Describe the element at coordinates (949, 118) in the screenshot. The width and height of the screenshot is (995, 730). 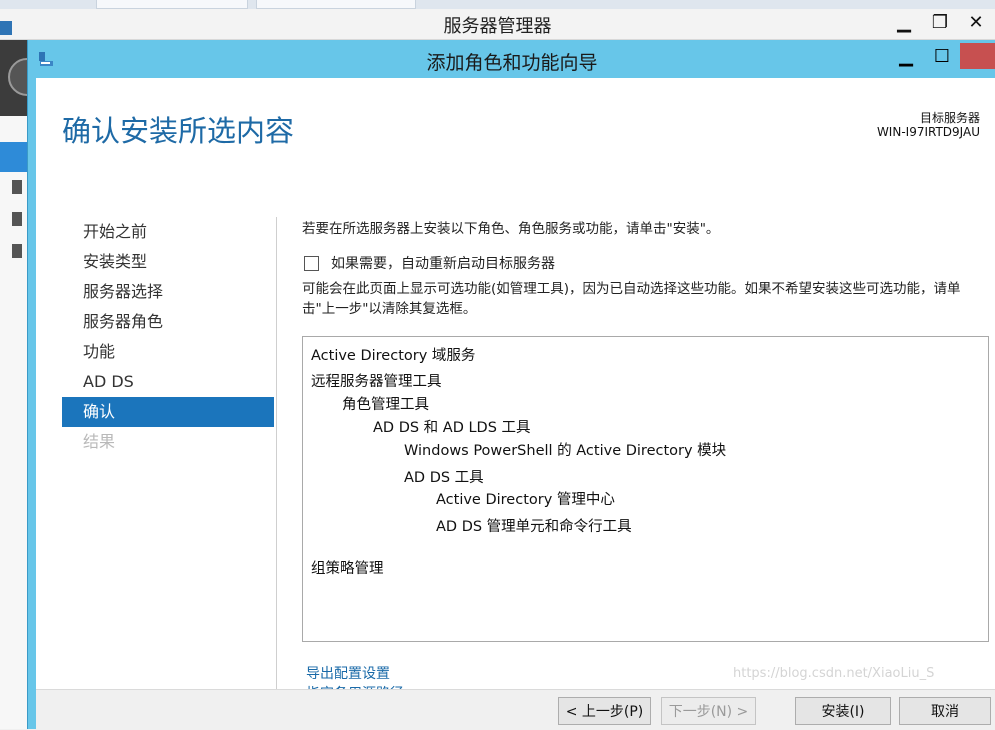
I see `target-server-label: 目标服务器` at that location.